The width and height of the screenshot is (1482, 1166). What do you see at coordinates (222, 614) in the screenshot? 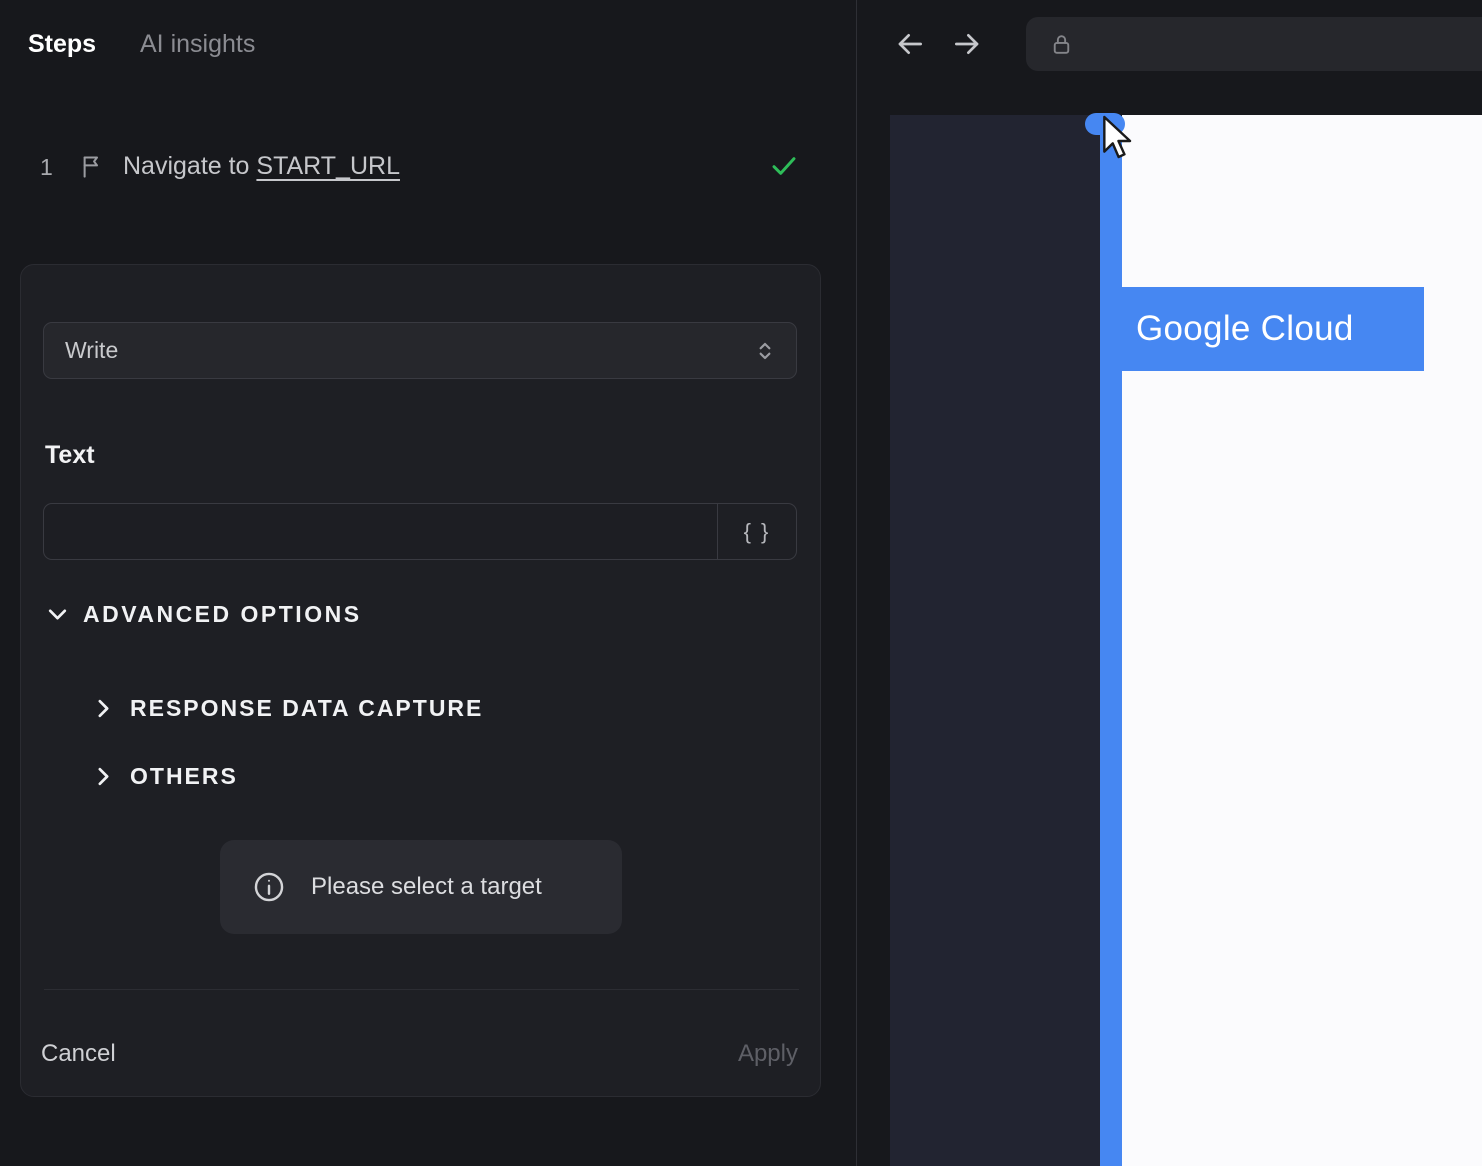
I see `advanced-options-label: ADVANCED OPTIONS` at bounding box center [222, 614].